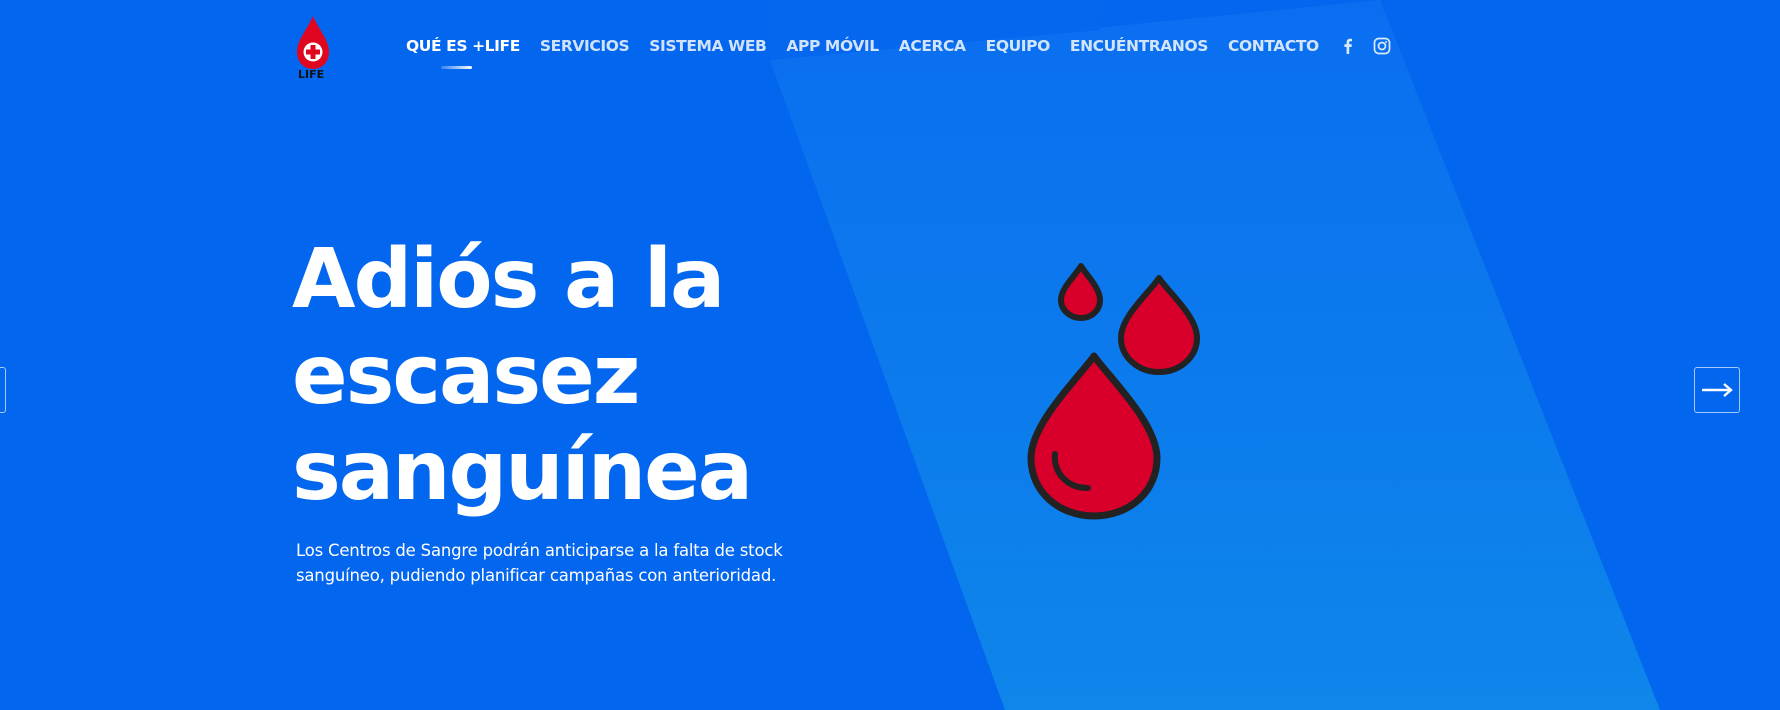  What do you see at coordinates (522, 471) in the screenshot?
I see `hero-headline-line: sanguínea` at bounding box center [522, 471].